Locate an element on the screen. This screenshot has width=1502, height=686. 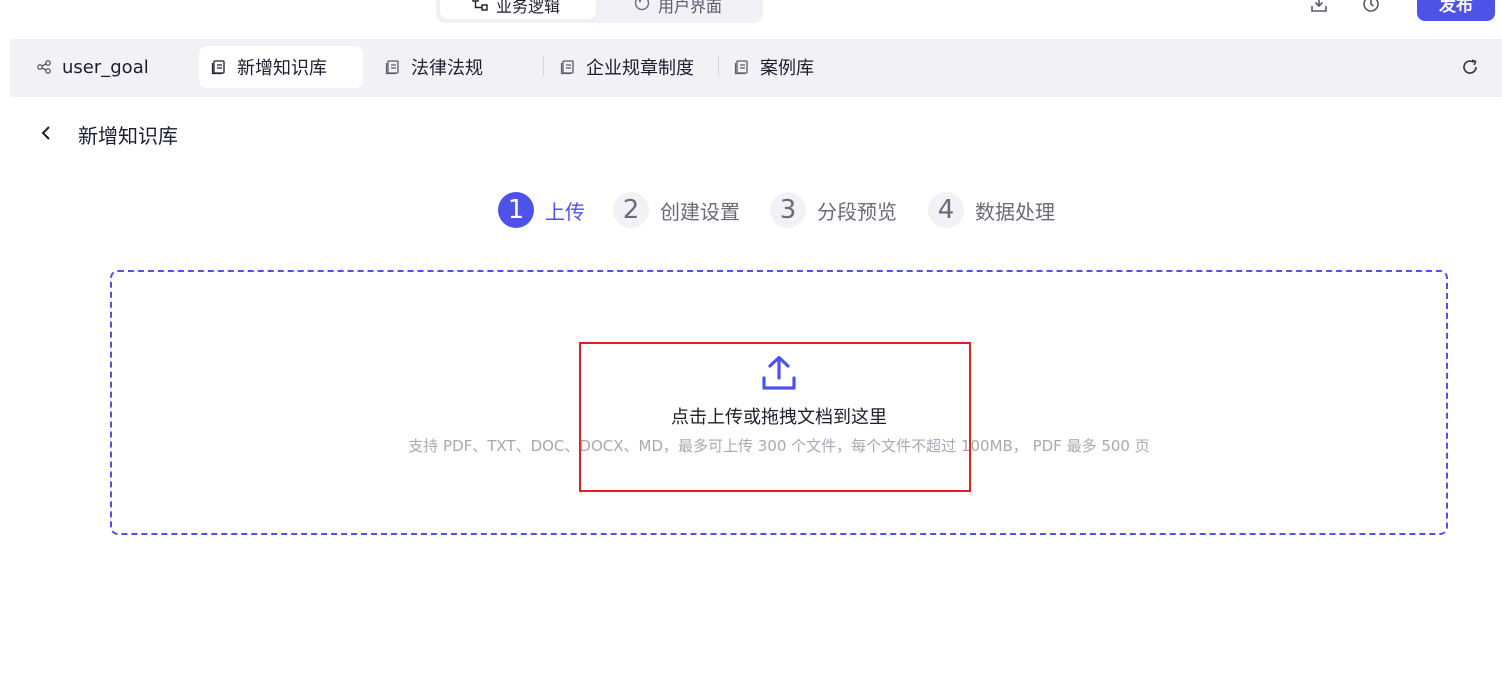
tab-bar: user_goal 新增知识库 法律法规 企业规章制度 案例库 is located at coordinates (756, 68).